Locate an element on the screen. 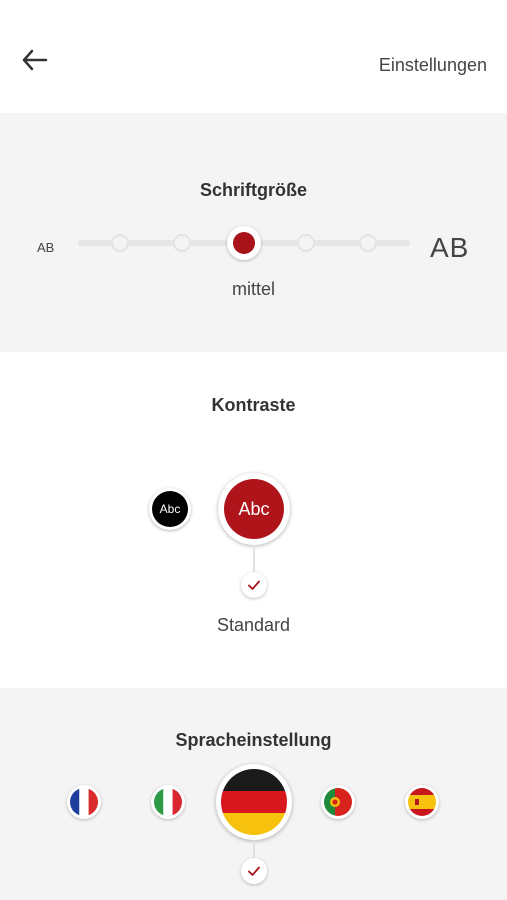 This screenshot has width=507, height=900. language-check-indicator is located at coordinates (254, 871).